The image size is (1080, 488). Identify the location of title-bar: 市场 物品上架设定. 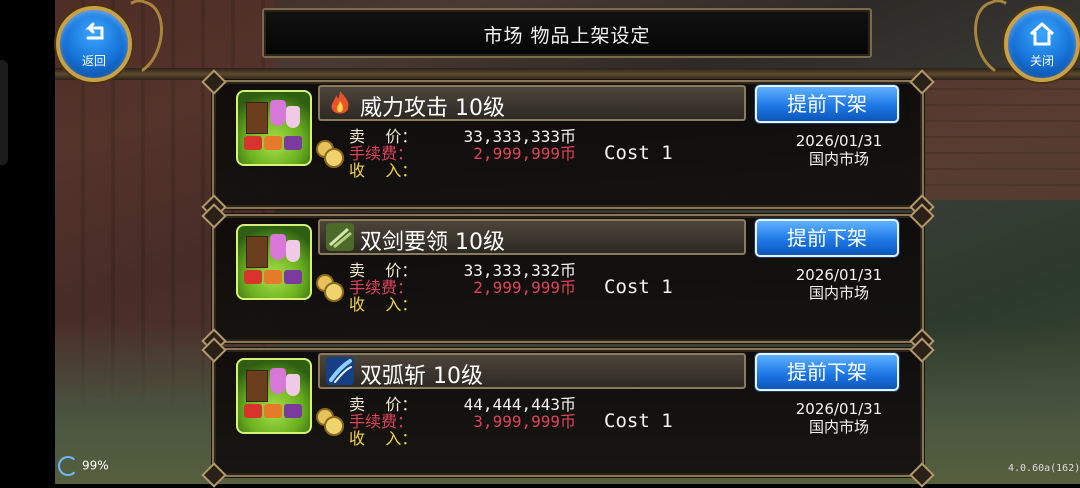
(567, 33).